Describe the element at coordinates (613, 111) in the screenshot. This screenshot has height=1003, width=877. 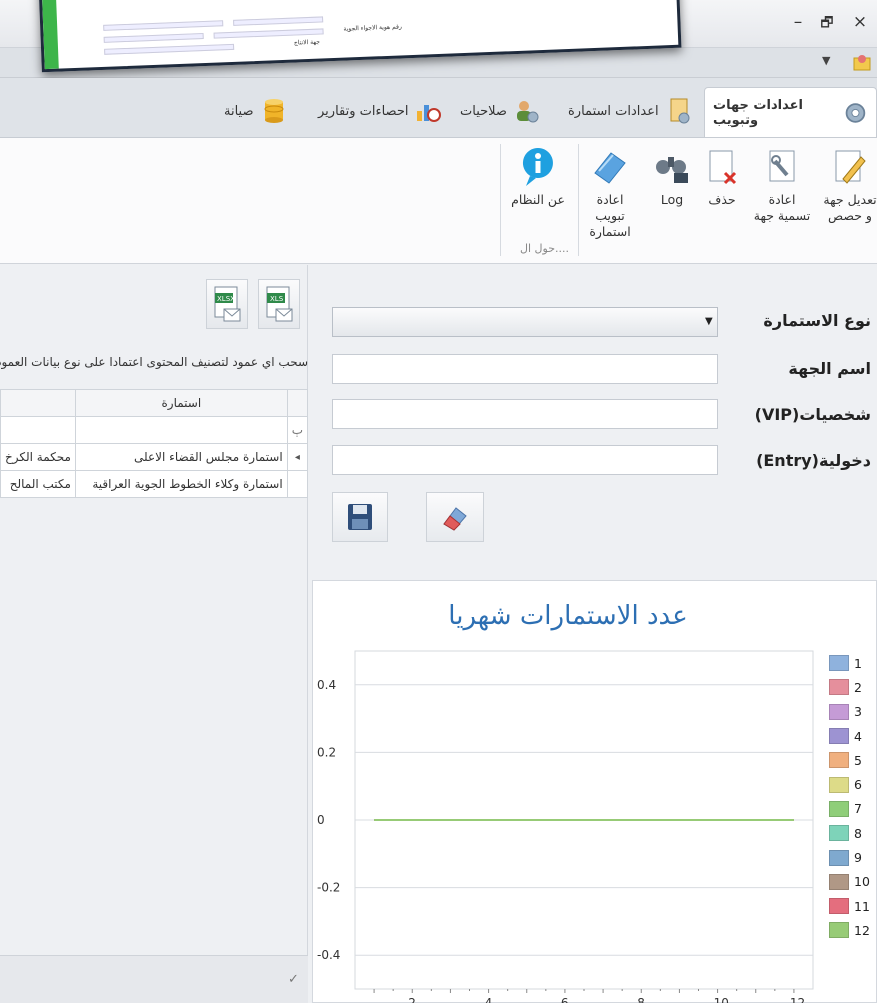
I see `tab-label: اعدادات استمارة` at that location.